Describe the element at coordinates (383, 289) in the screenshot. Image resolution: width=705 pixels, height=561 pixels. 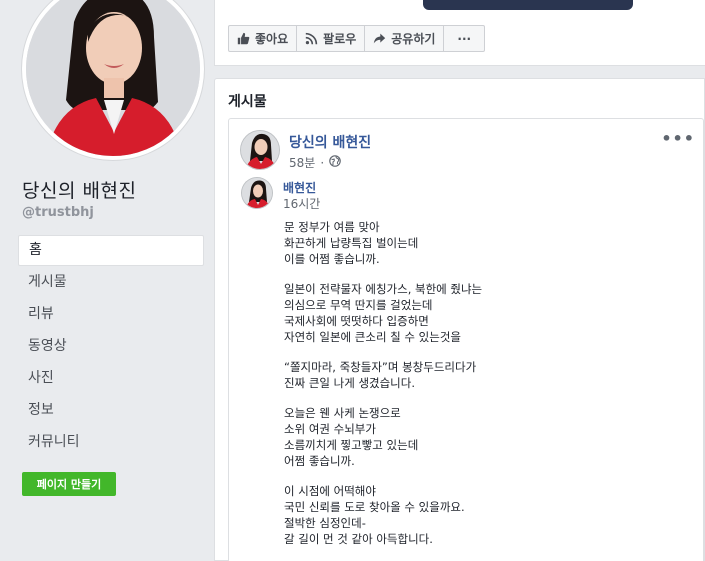
I see `post-line: 일본이 전략물자 에칭가스, 북한에 줬냐는` at that location.